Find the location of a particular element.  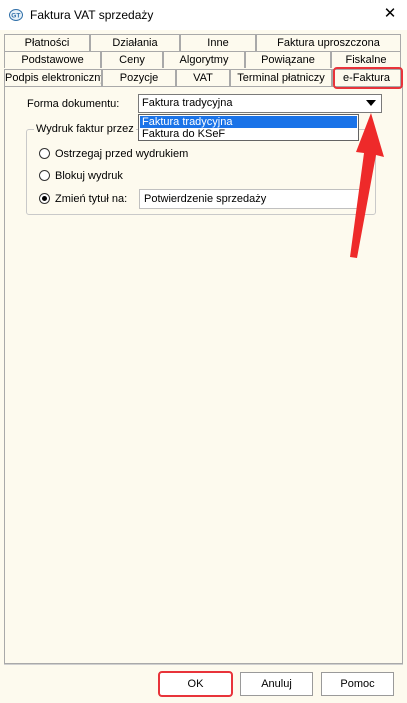

svg-text: GT is located at coordinates (15, 16).